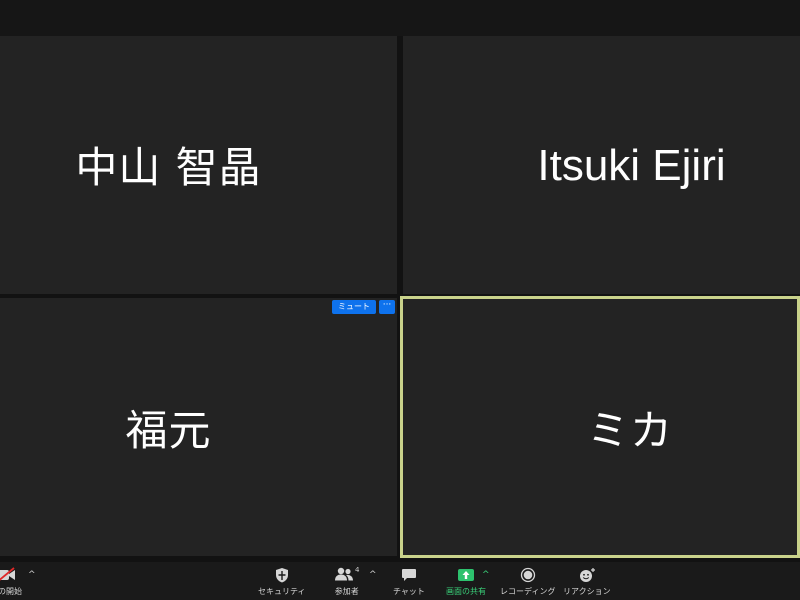  I want to click on share-options-caret: ^, so click(486, 575).